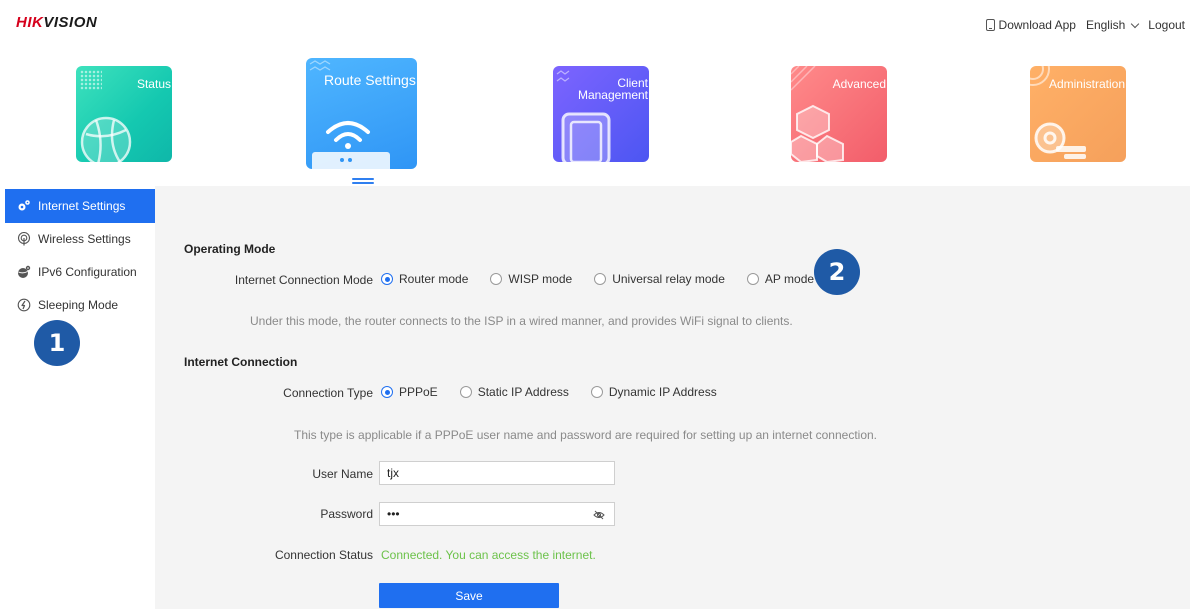 The width and height of the screenshot is (1190, 609). What do you see at coordinates (361, 113) in the screenshot?
I see `tile-route-settings: Route Settings` at bounding box center [361, 113].